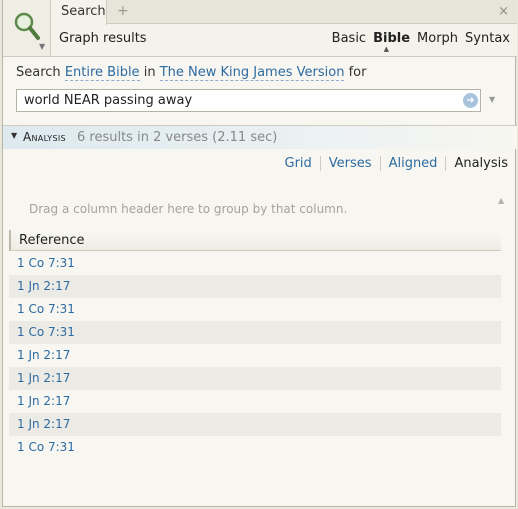 The width and height of the screenshot is (518, 509). I want to click on tab-strip: Search + ×, so click(284, 12).